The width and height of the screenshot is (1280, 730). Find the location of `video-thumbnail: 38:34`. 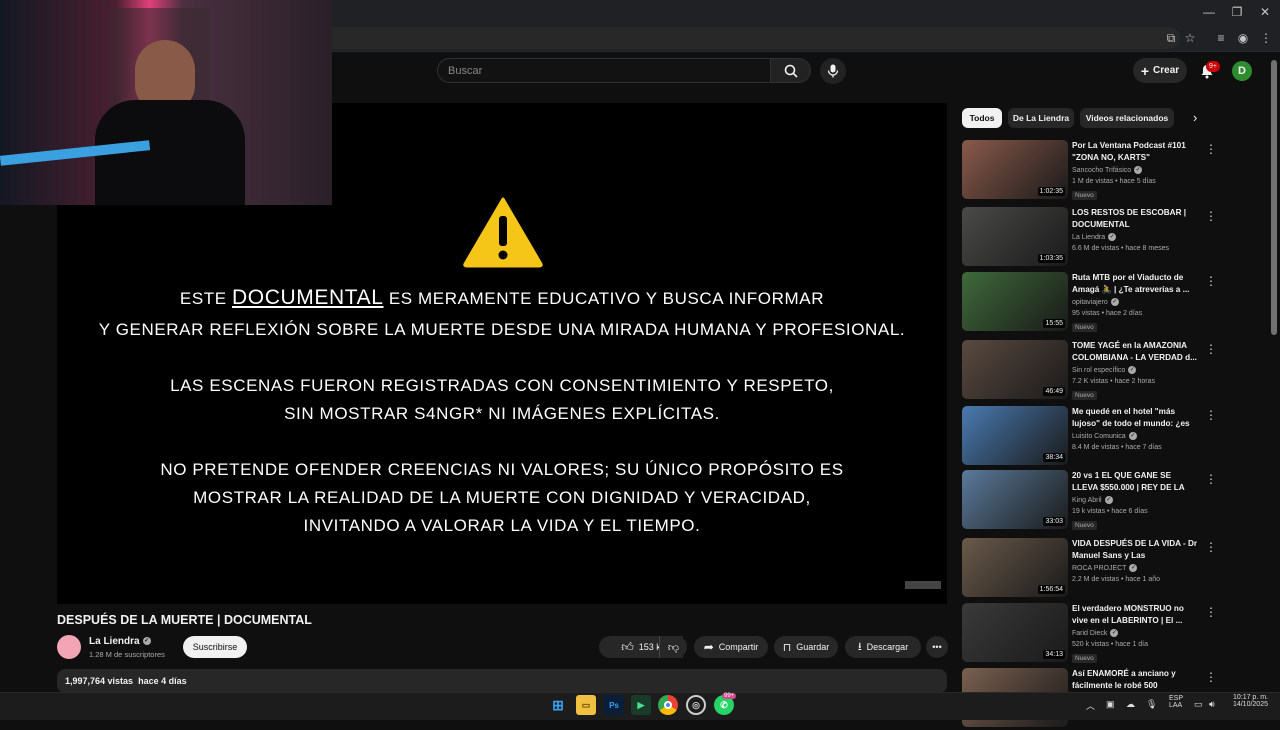

video-thumbnail: 38:34 is located at coordinates (1015, 435).